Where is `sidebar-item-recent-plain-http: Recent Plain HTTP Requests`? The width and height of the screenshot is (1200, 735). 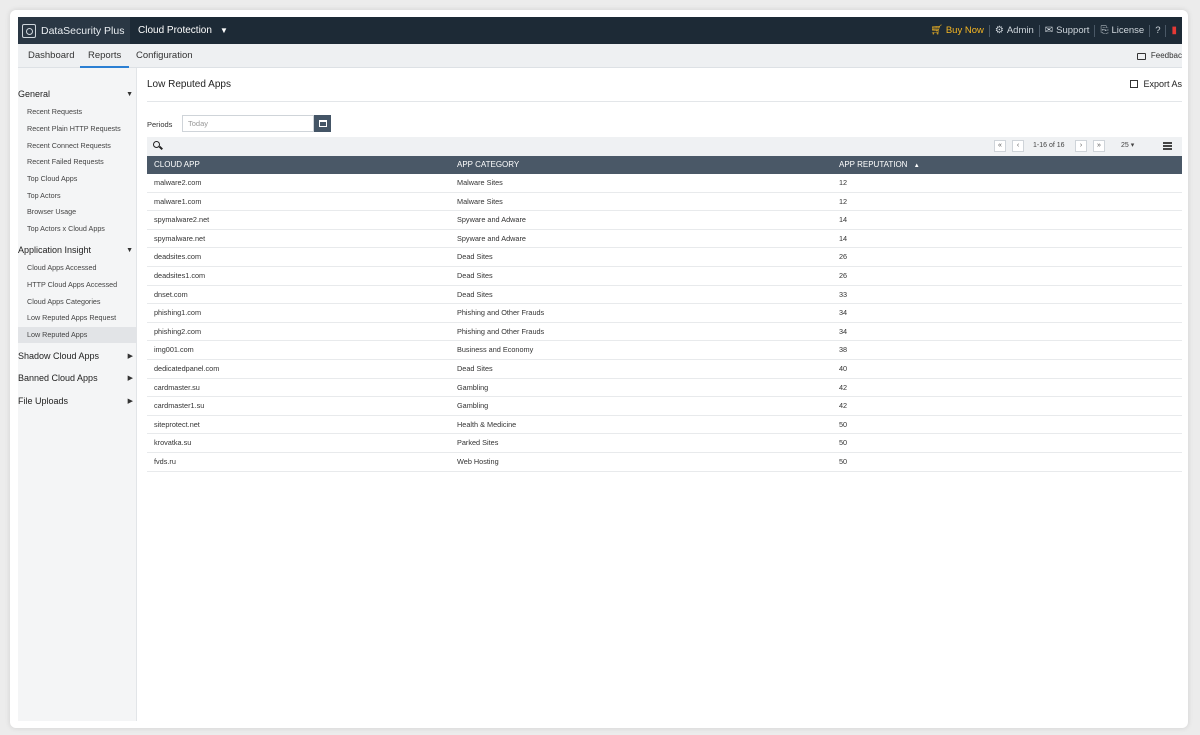 sidebar-item-recent-plain-http: Recent Plain HTTP Requests is located at coordinates (77, 129).